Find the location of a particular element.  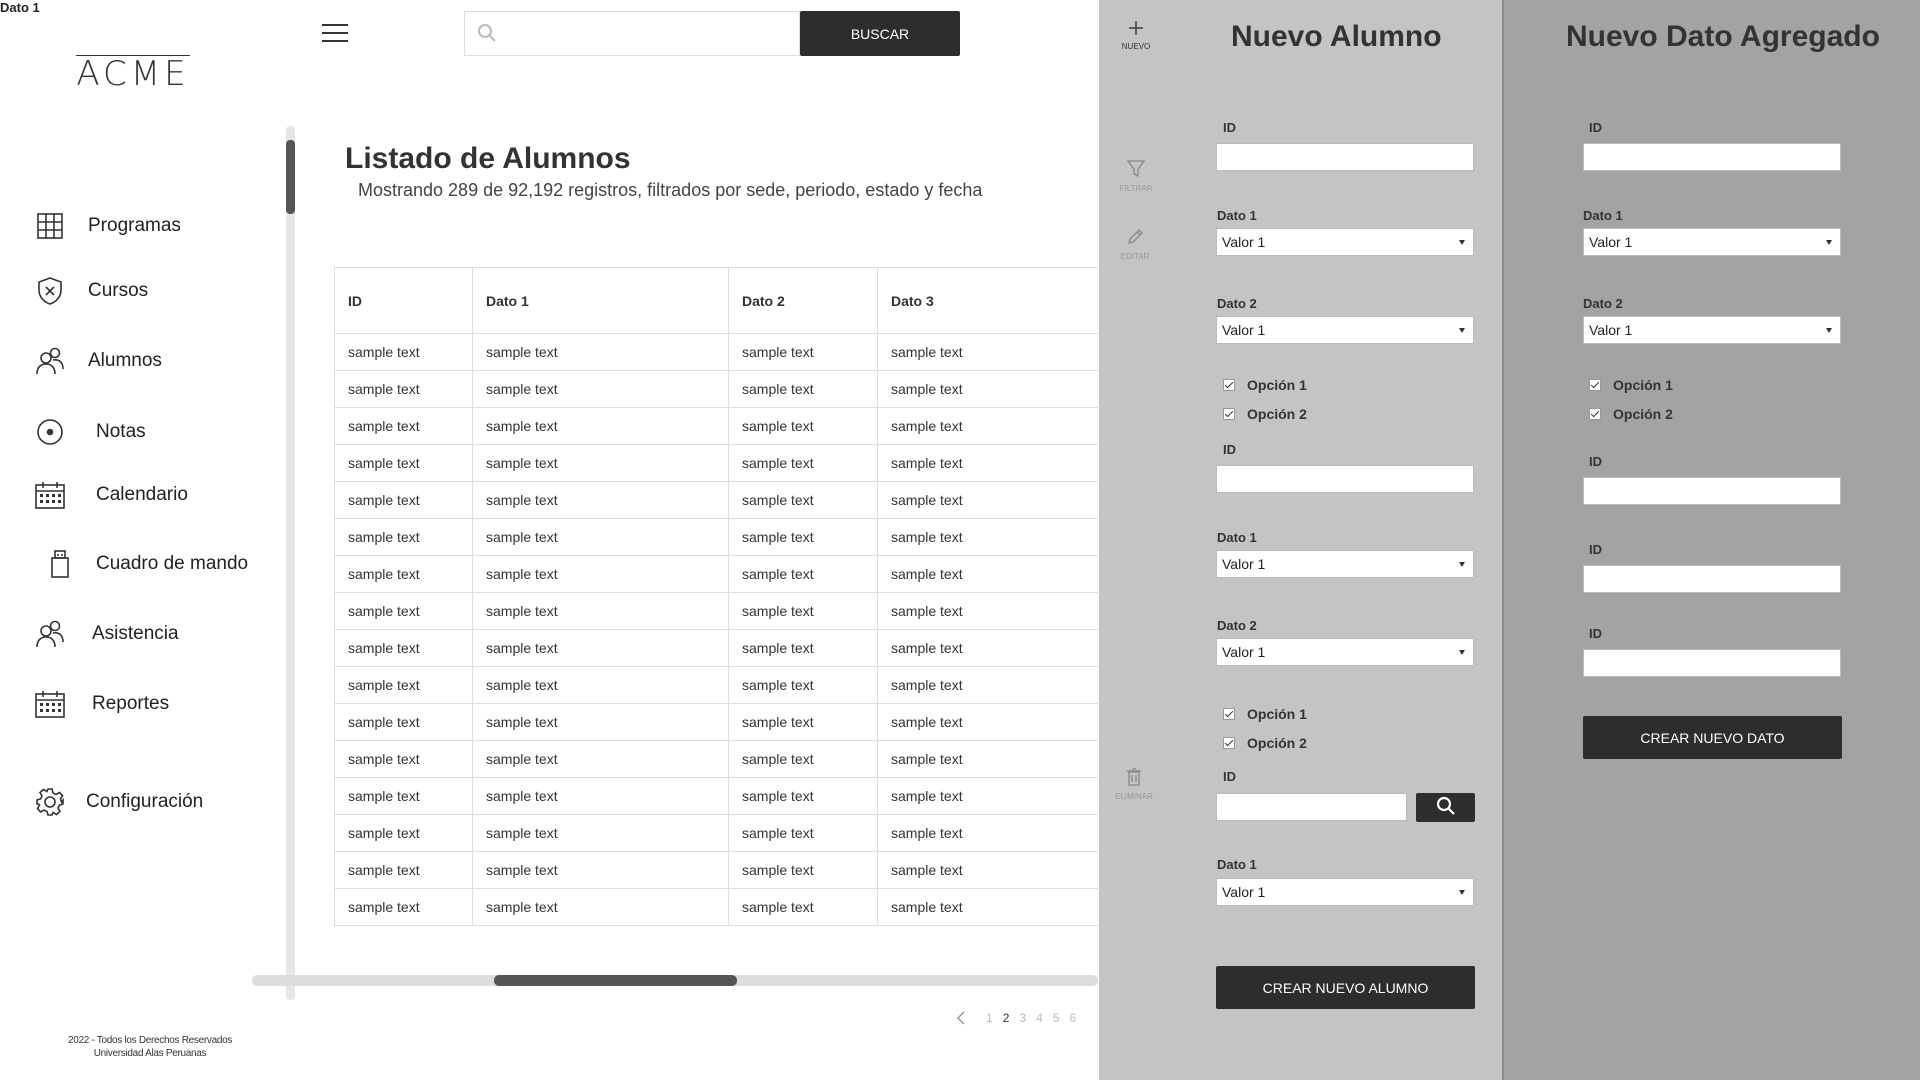

page-link-active: 2 is located at coordinates (1006, 1018).